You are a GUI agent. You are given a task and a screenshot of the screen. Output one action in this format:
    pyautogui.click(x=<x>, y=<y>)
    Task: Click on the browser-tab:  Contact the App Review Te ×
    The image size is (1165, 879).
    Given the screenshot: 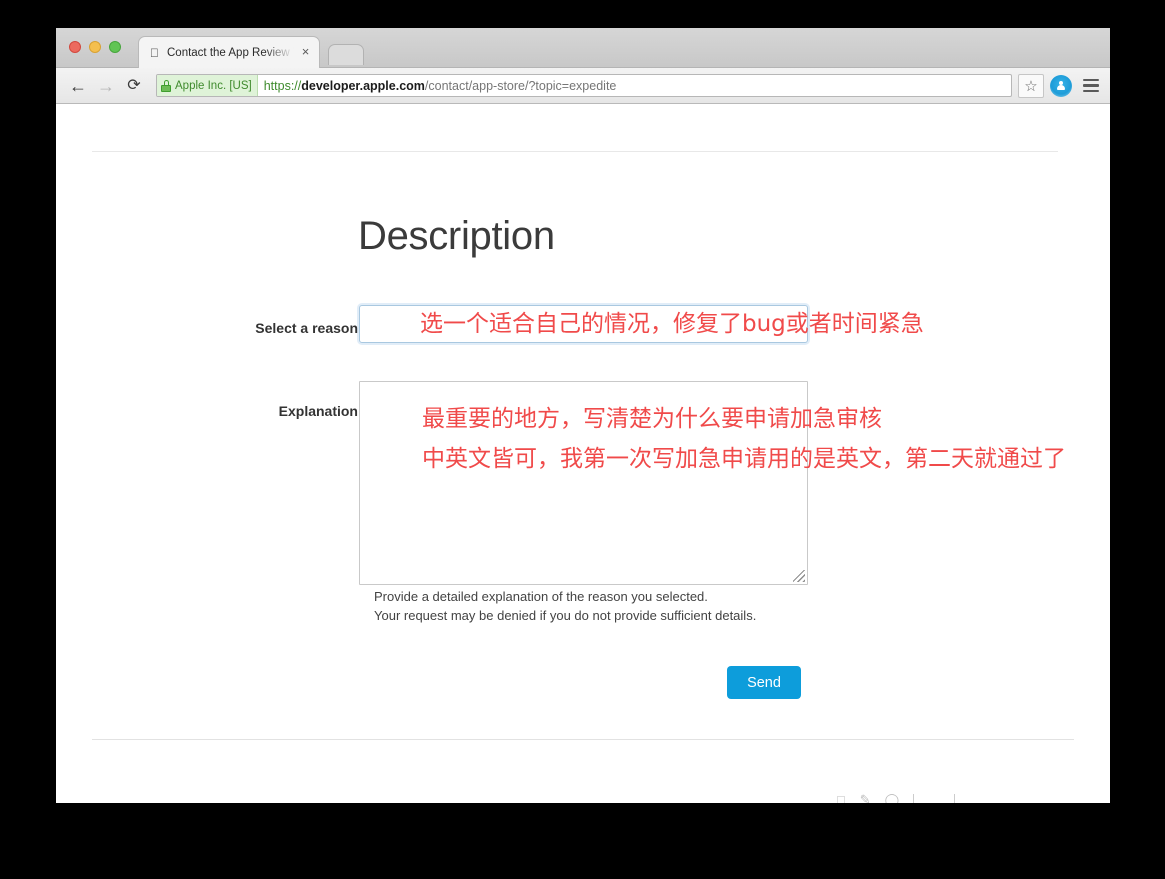 What is the action you would take?
    pyautogui.click(x=229, y=52)
    